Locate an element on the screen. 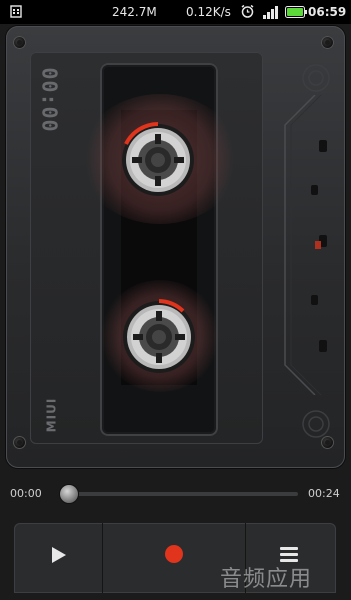  top-reel-icon is located at coordinates (158, 159).